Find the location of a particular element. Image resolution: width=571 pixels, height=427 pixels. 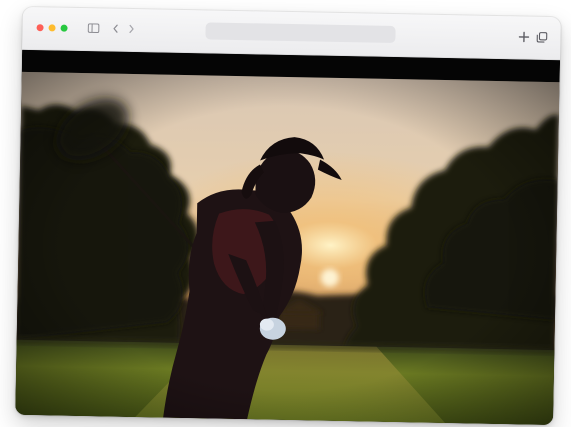

chevron-right-icon is located at coordinates (131, 29).